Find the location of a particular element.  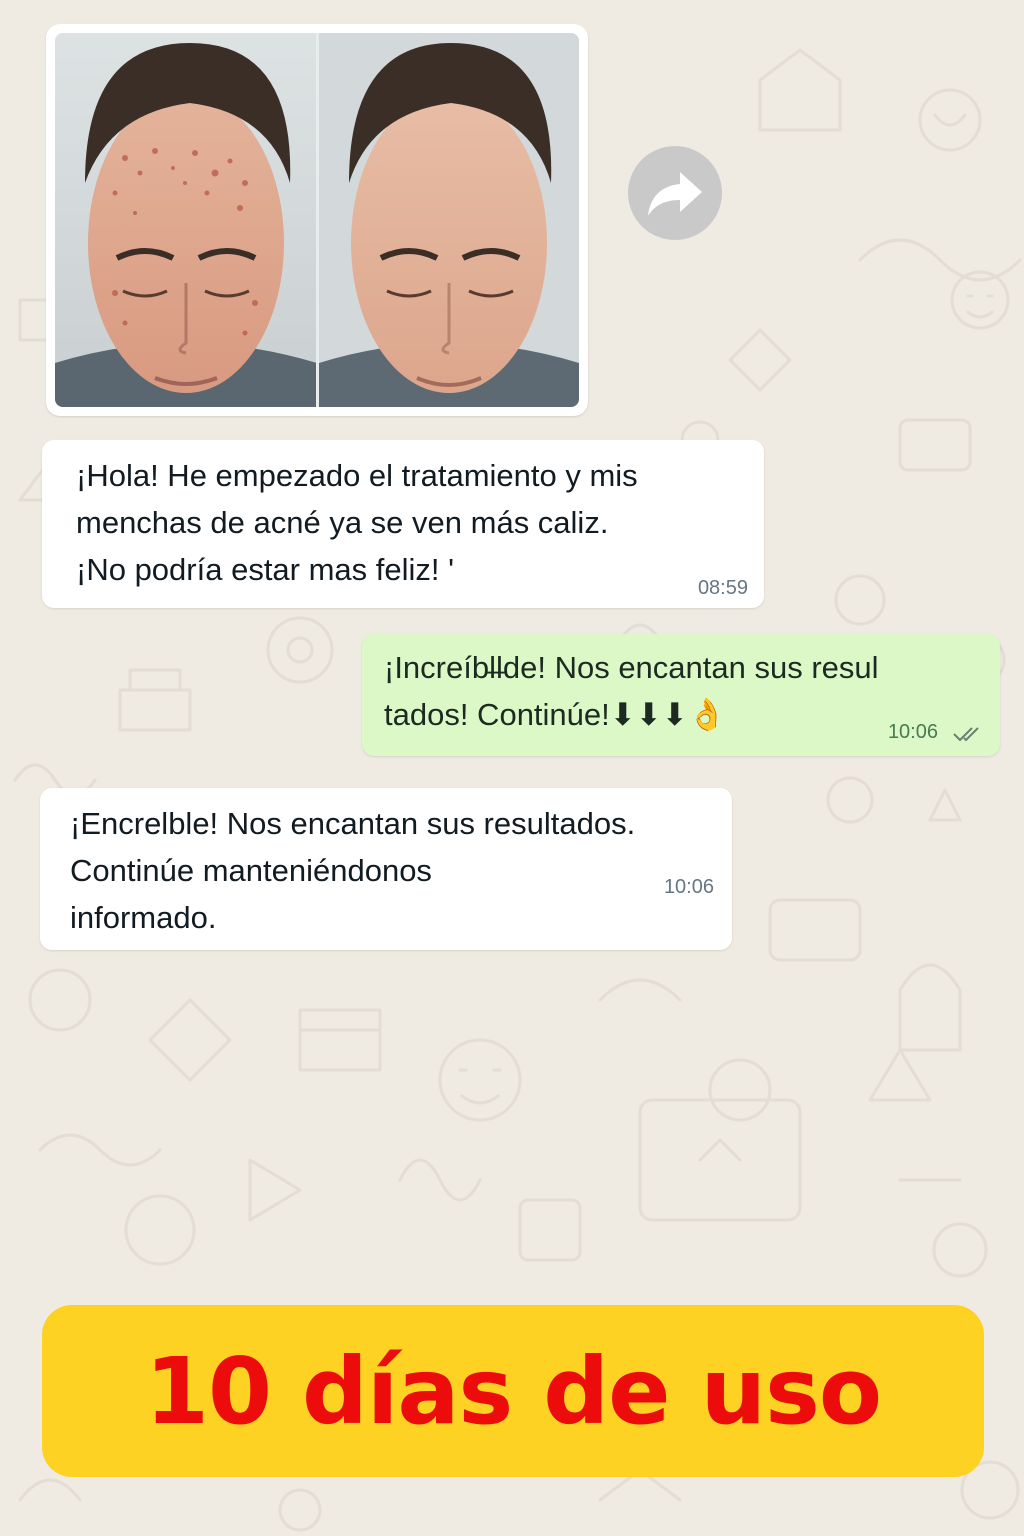

banner-text: 10 días de uso is located at coordinates (513, 1391).